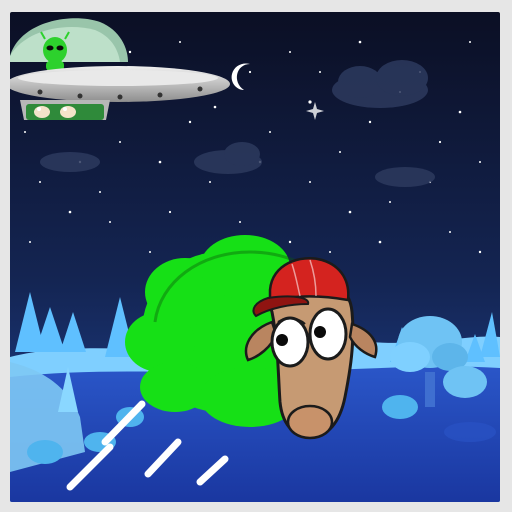  I want to click on ground-shadow, so click(470, 432).